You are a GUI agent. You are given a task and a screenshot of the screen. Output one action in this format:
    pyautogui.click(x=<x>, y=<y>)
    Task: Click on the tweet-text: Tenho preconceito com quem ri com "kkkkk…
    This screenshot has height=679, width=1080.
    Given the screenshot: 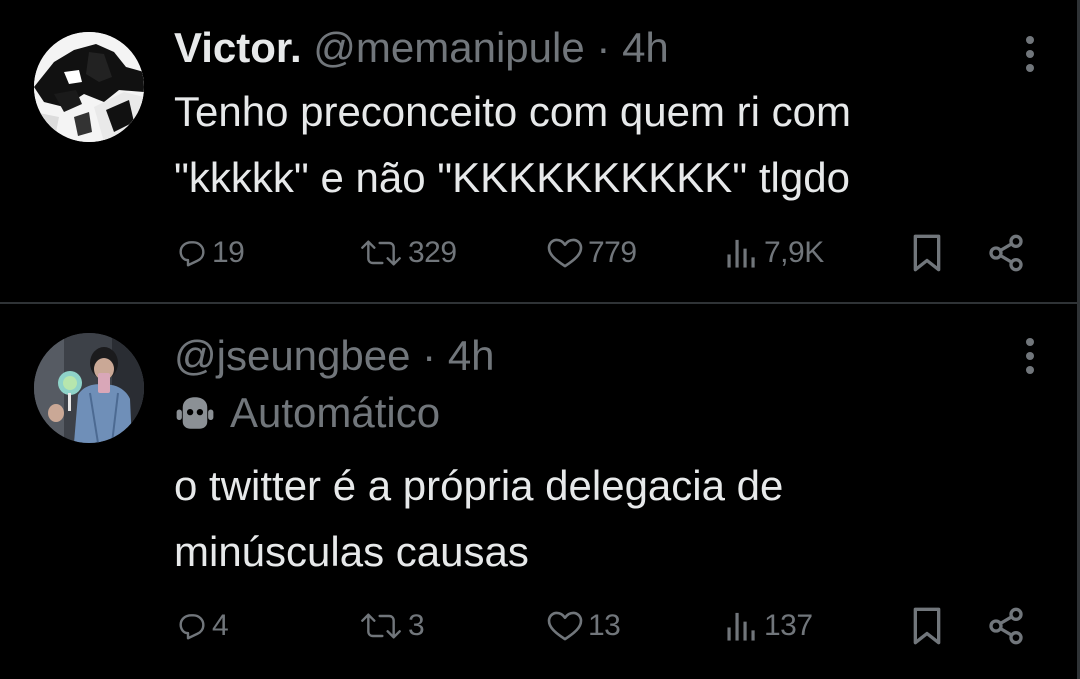 What is the action you would take?
    pyautogui.click(x=512, y=145)
    